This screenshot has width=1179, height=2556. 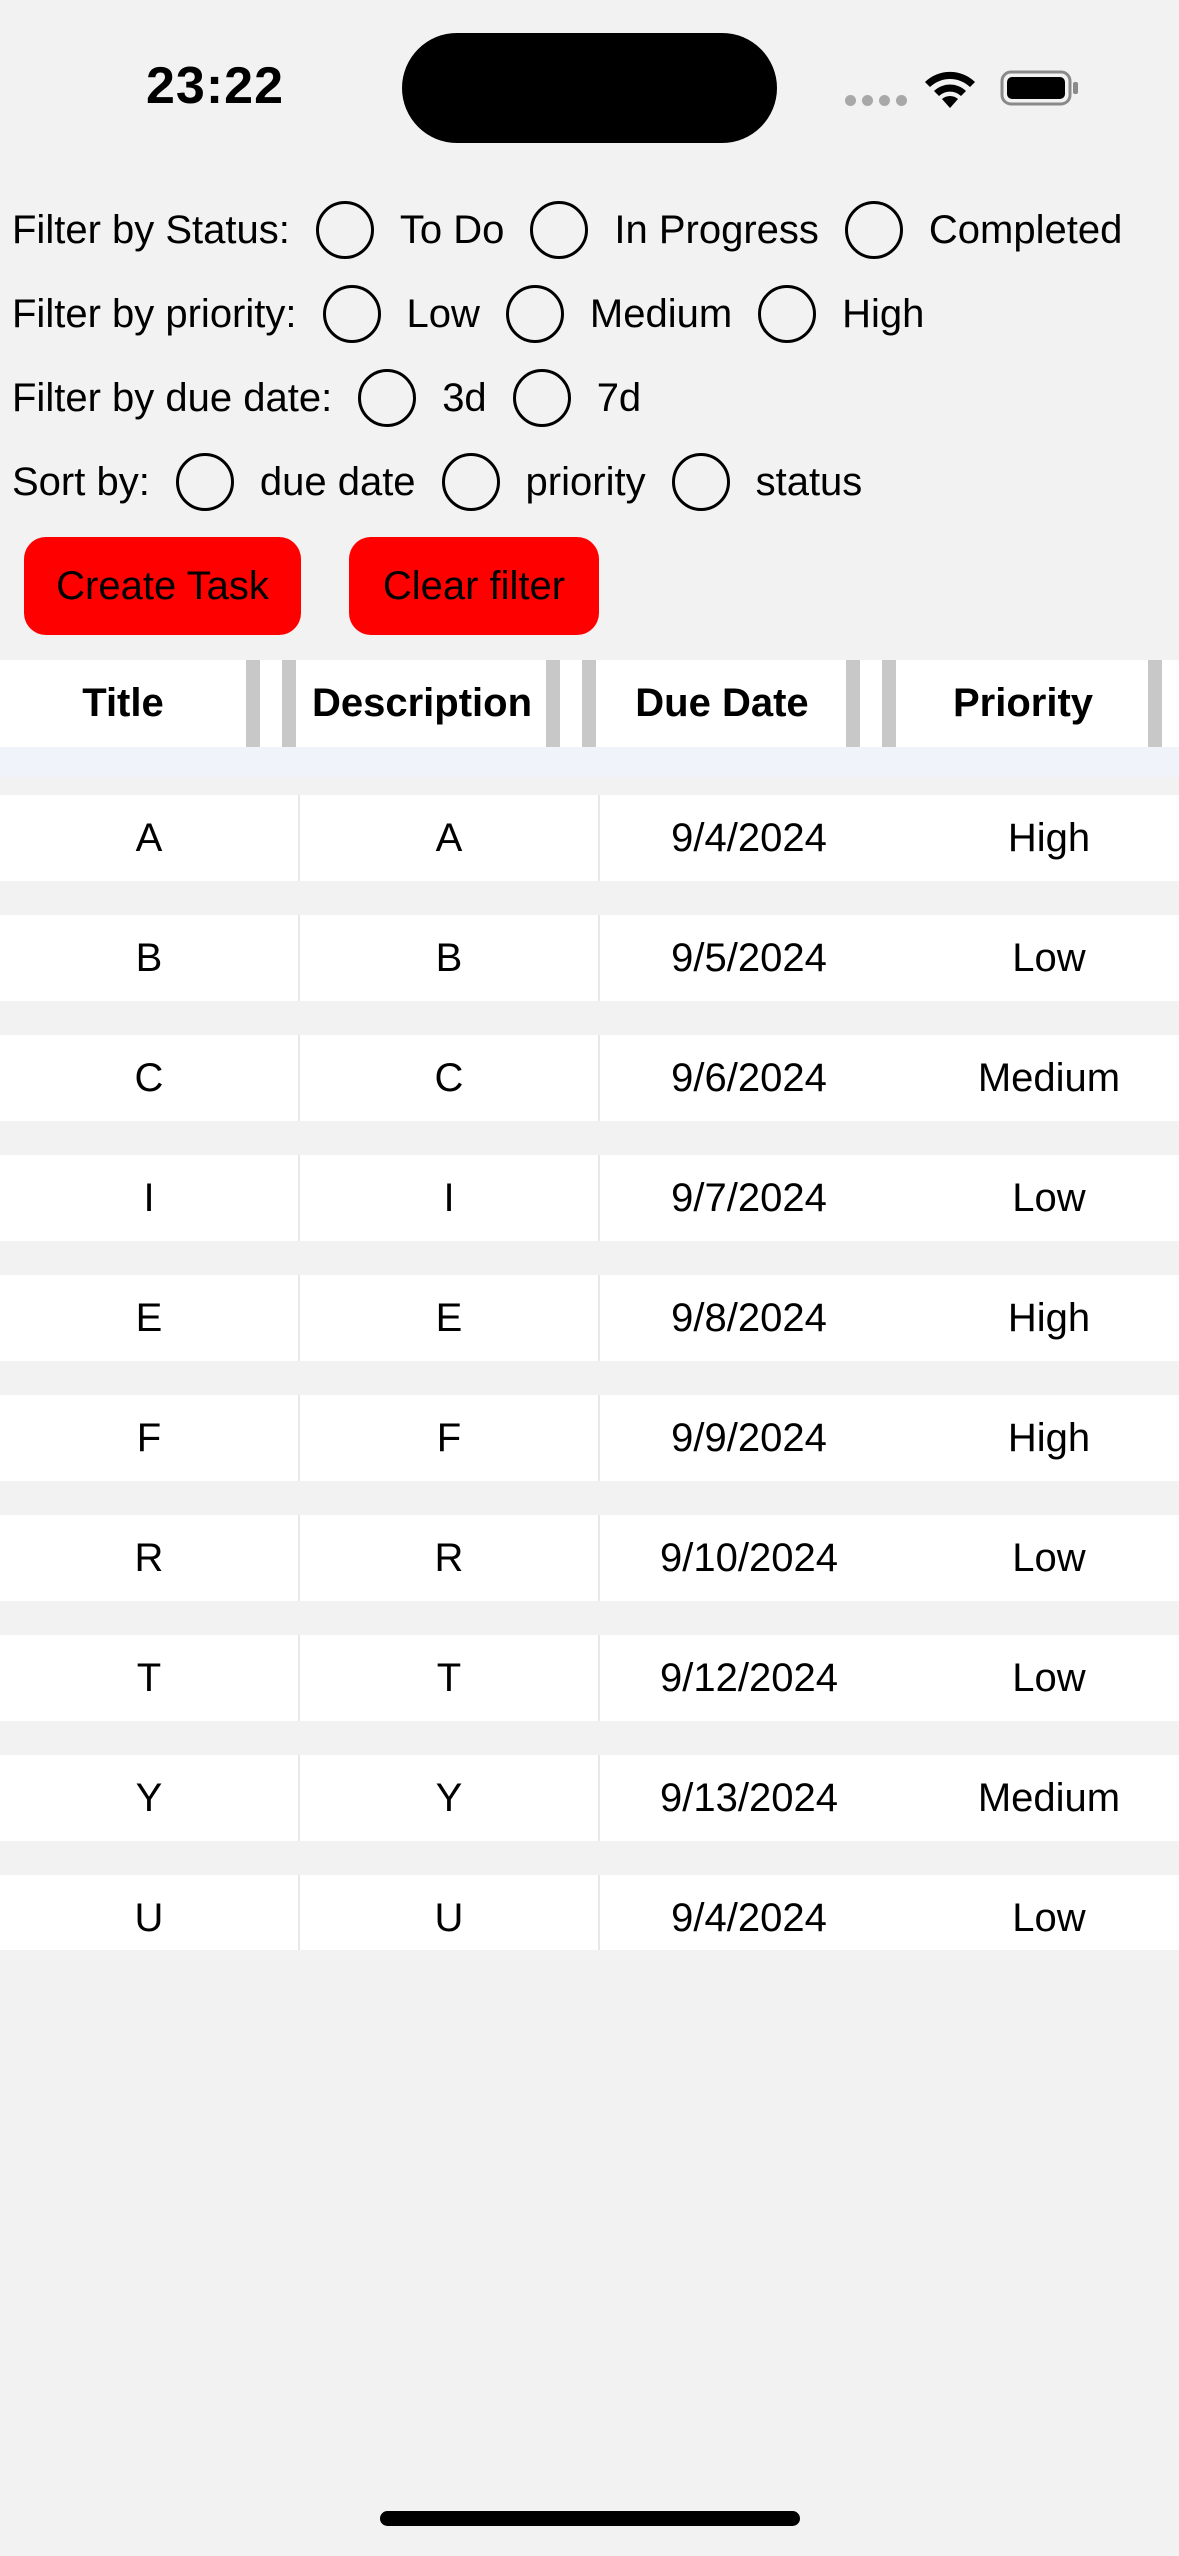 I want to click on cell-title: A, so click(x=149, y=837).